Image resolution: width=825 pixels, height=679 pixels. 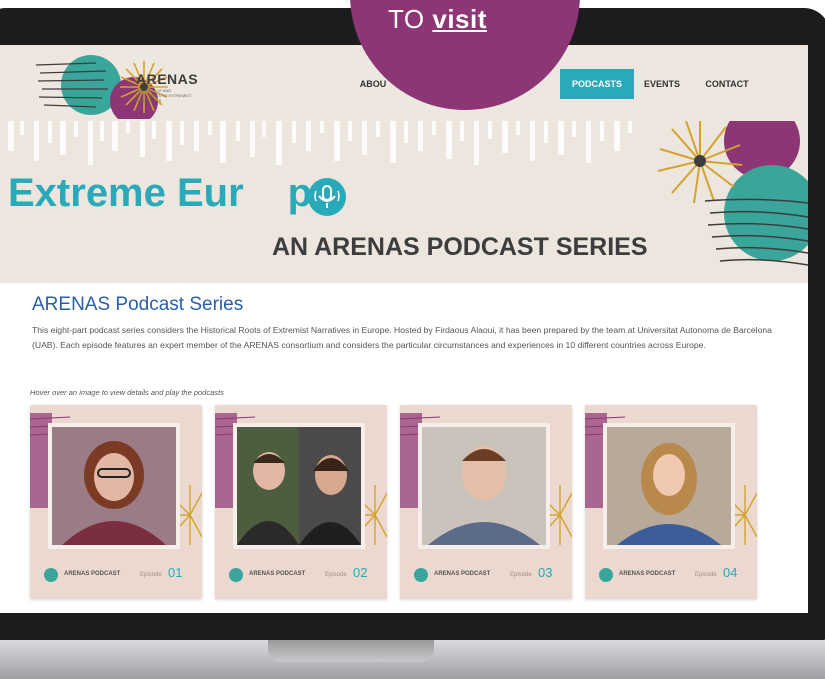 What do you see at coordinates (662, 84) in the screenshot?
I see `nav-item-events: EVENTS` at bounding box center [662, 84].